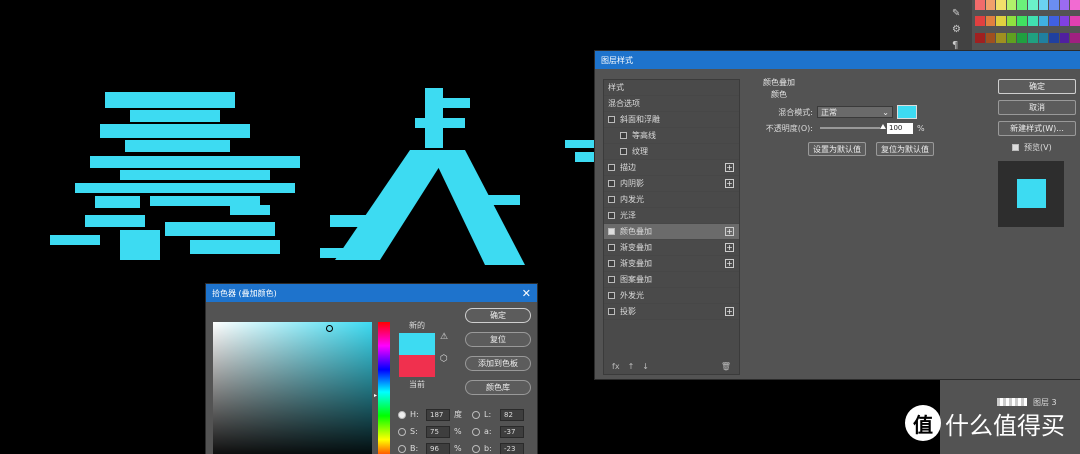 This screenshot has width=1080, height=454. I want to click on picker-reset-button: 复位, so click(498, 339).